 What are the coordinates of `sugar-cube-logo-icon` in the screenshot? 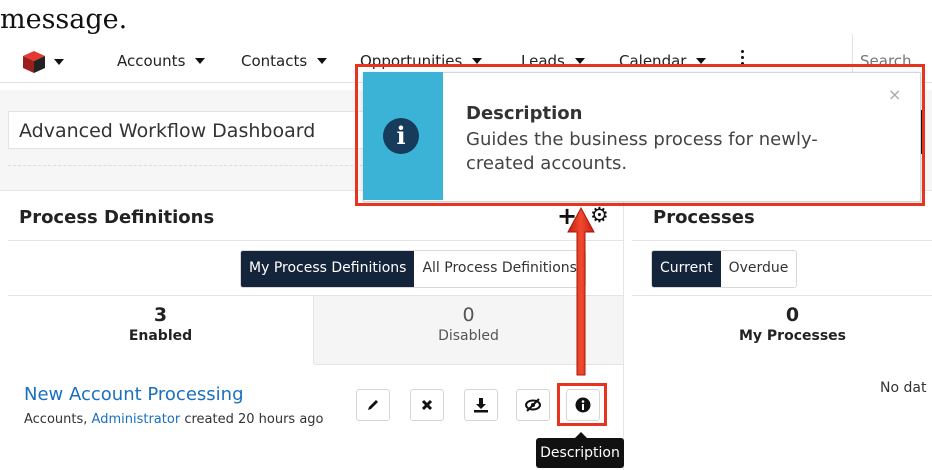 It's located at (34, 62).